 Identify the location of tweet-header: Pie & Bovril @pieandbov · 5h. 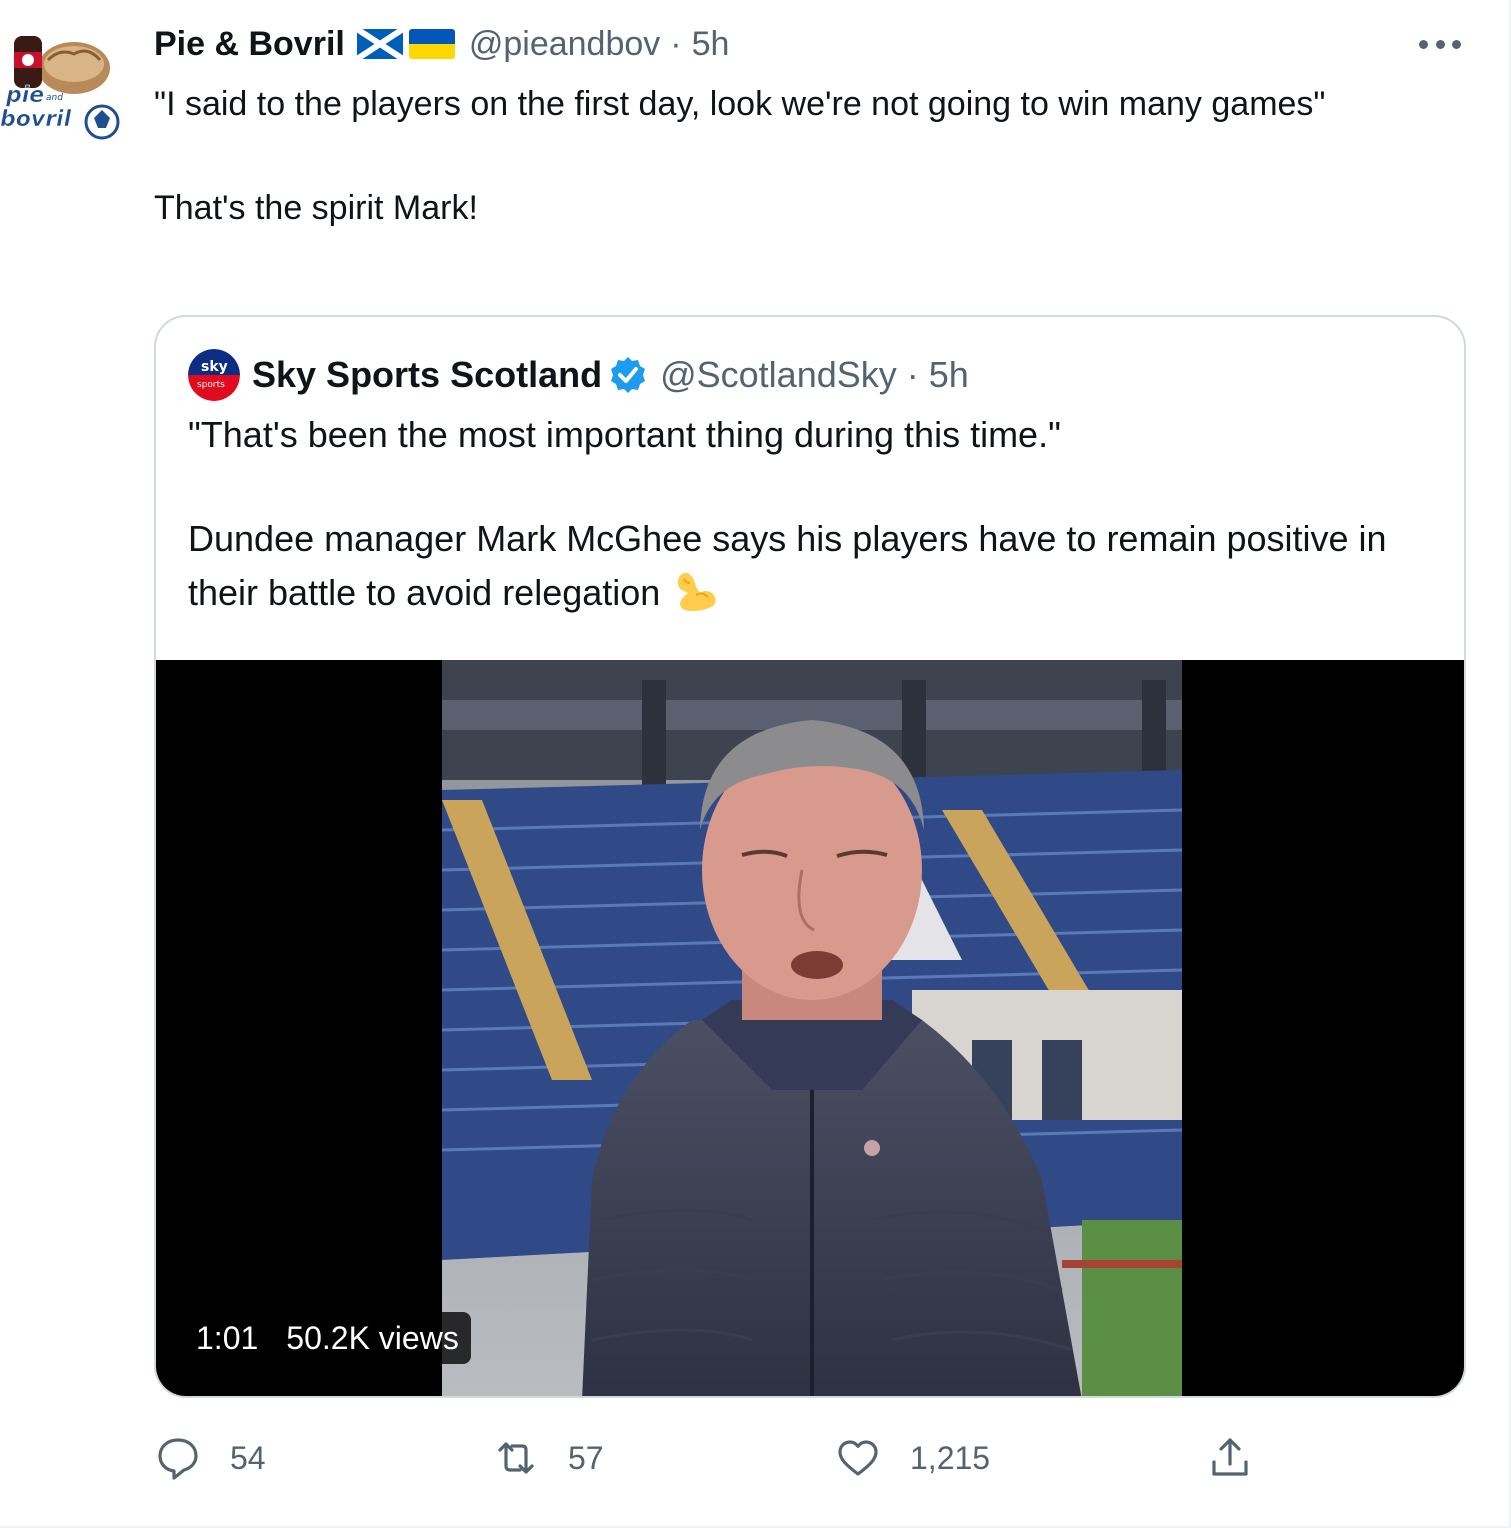
(441, 44).